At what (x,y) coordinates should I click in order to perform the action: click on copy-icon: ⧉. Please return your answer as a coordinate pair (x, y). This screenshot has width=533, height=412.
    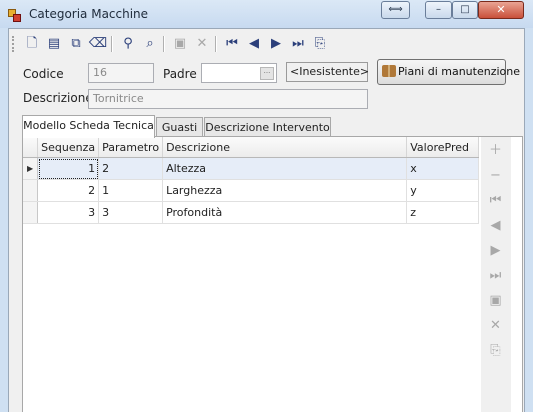
    Looking at the image, I should click on (76, 44).